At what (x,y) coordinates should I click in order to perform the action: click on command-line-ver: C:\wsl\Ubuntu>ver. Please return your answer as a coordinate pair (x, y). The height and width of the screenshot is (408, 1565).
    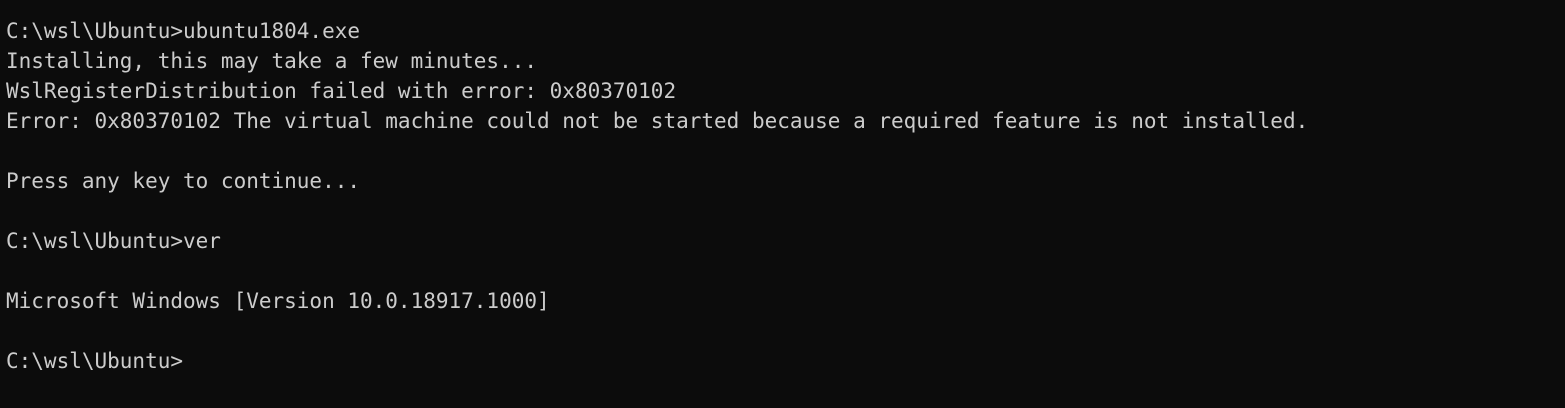
    Looking at the image, I should click on (113, 241).